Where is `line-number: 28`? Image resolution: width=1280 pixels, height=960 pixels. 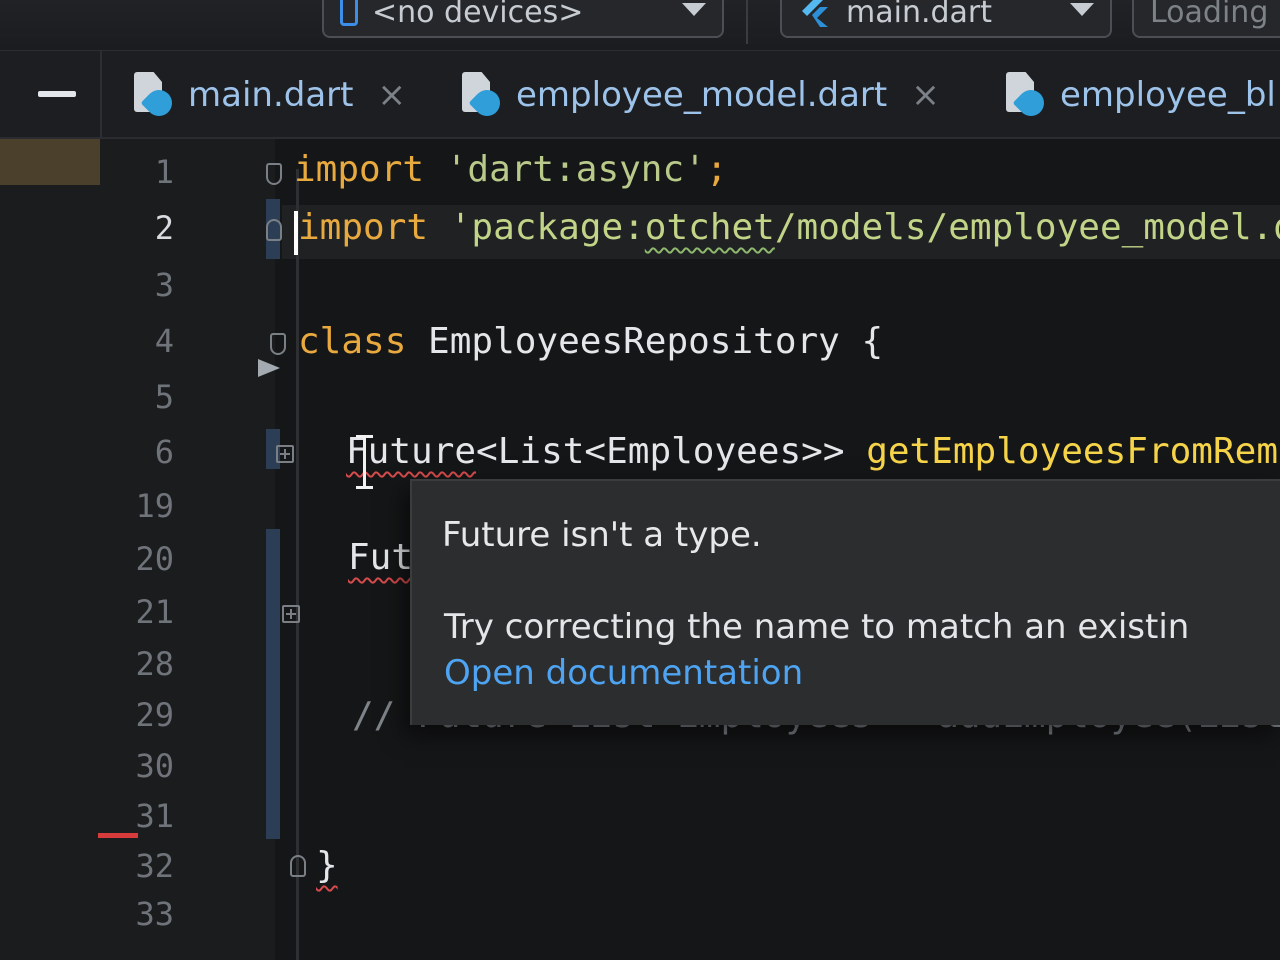 line-number: 28 is located at coordinates (154, 664).